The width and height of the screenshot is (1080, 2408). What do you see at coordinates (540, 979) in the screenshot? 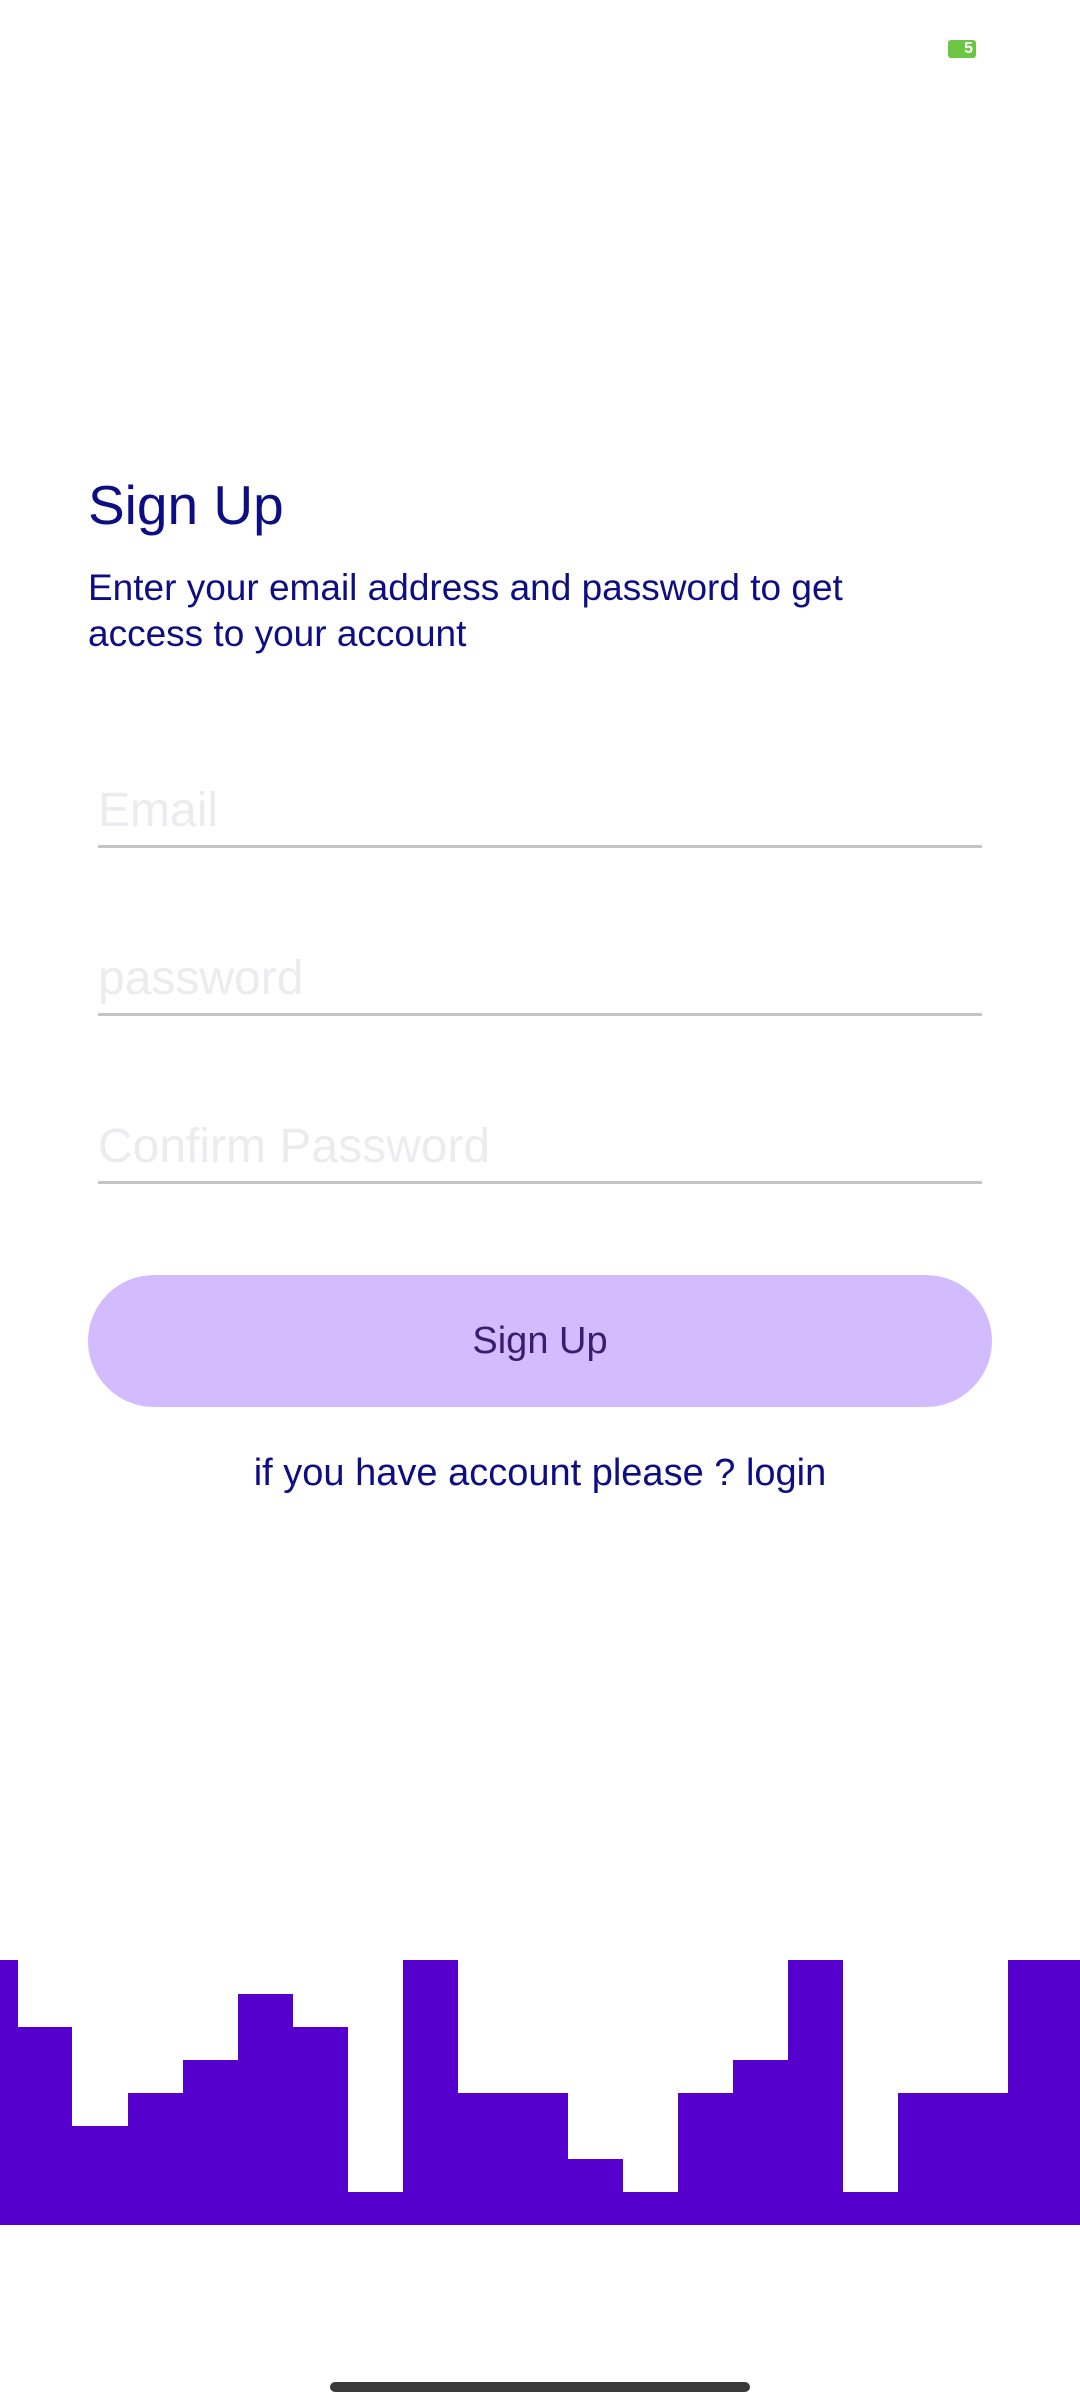
I see `password-field` at bounding box center [540, 979].